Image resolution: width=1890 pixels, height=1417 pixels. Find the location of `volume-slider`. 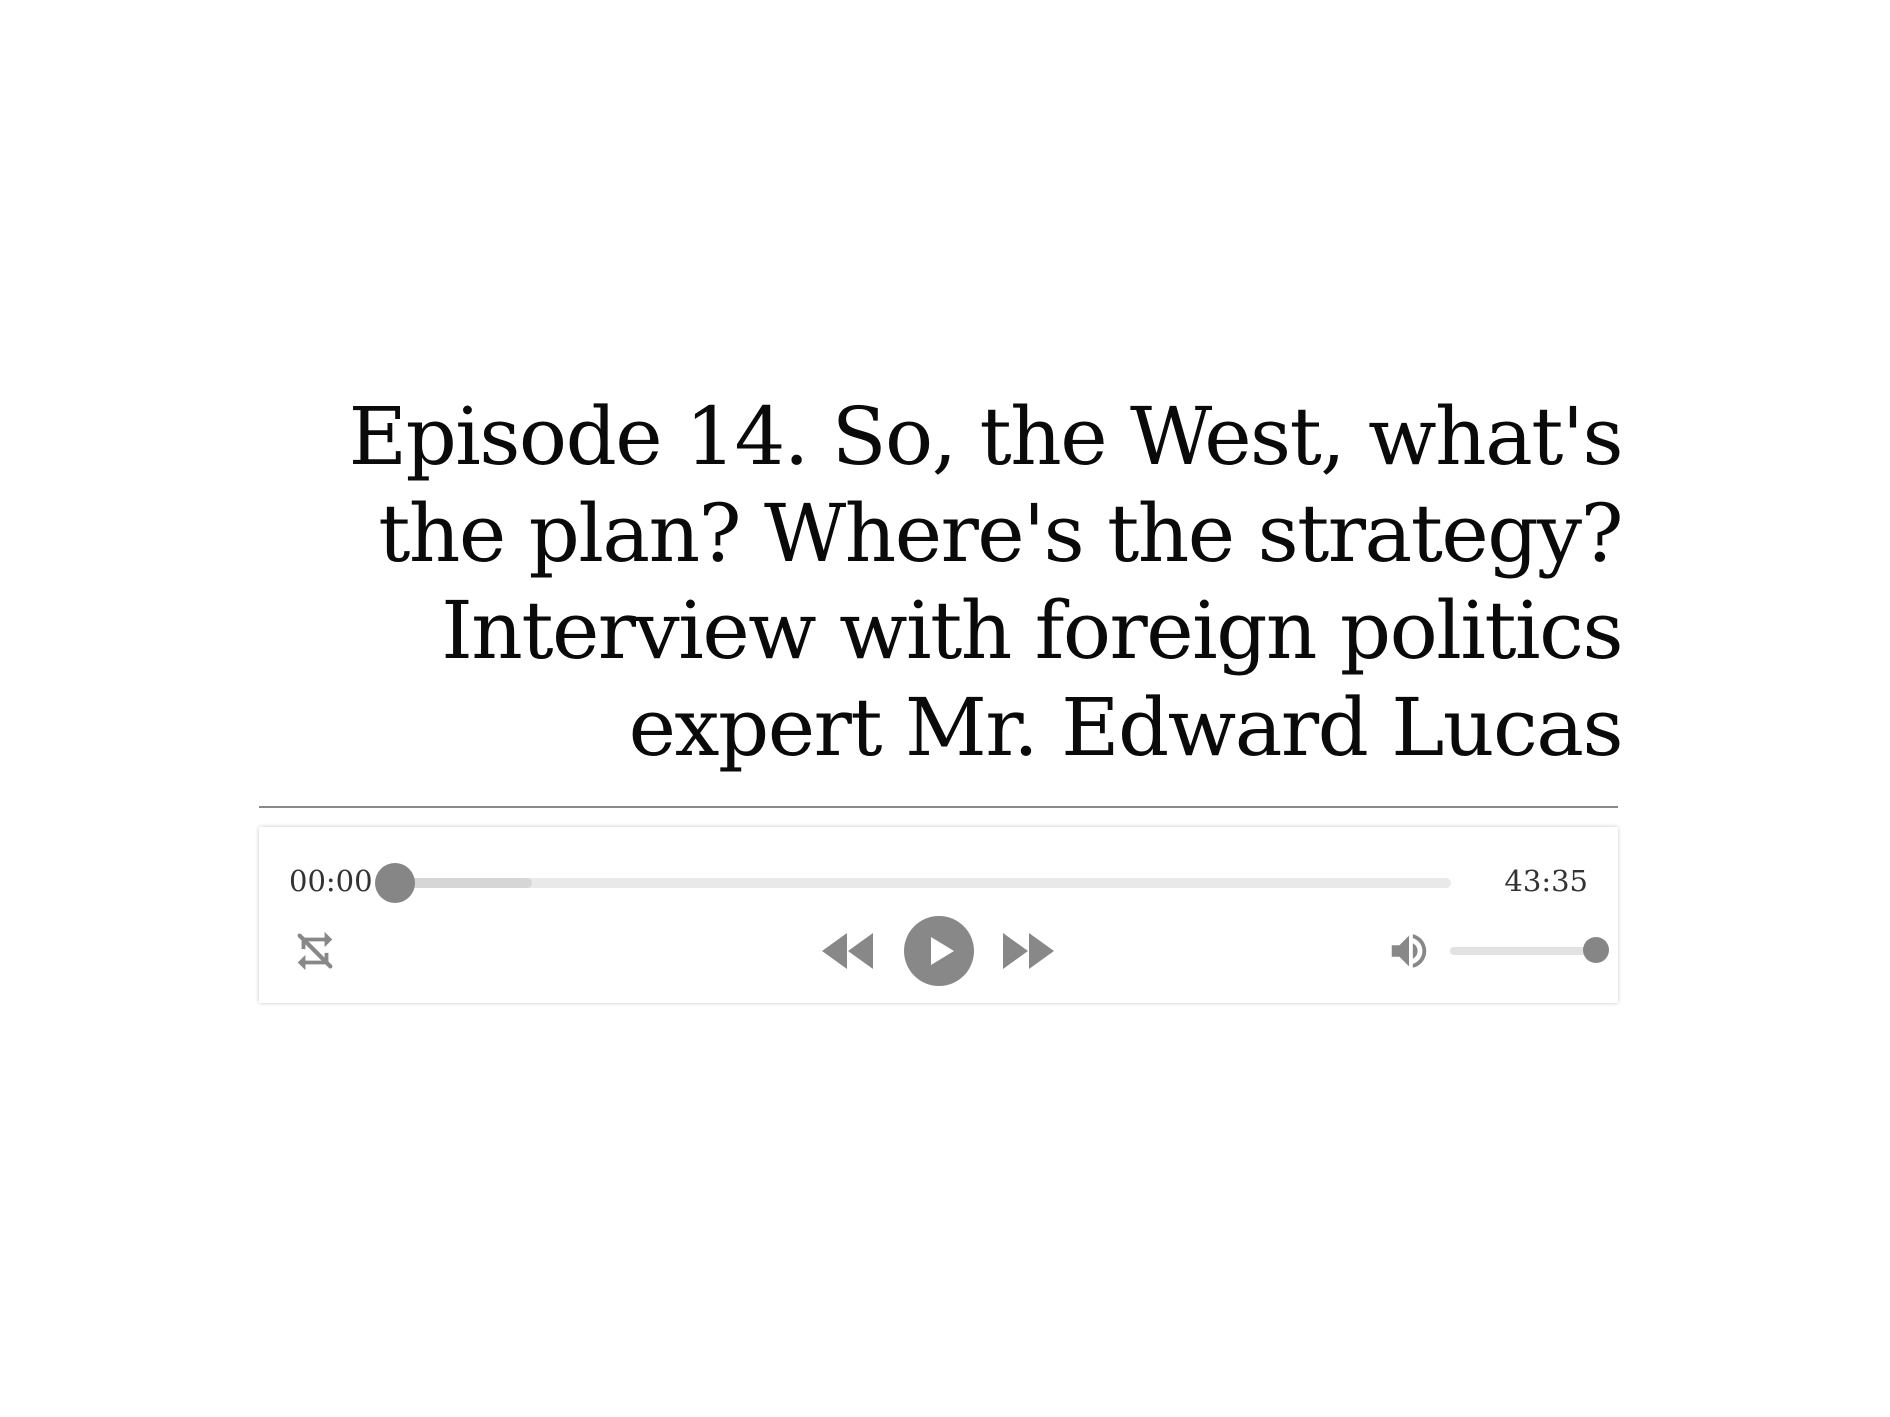

volume-slider is located at coordinates (1529, 951).